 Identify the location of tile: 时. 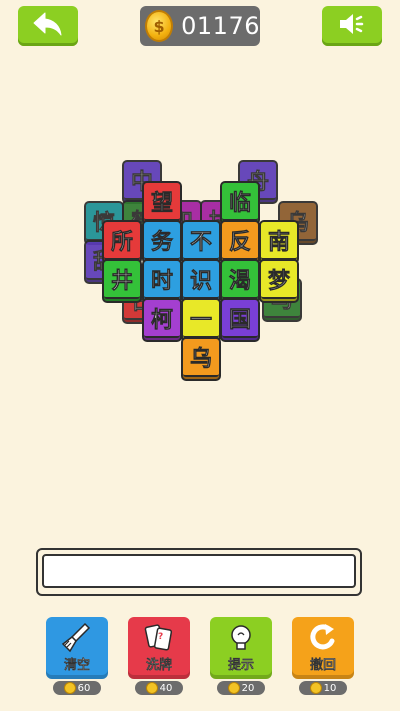
(162, 281).